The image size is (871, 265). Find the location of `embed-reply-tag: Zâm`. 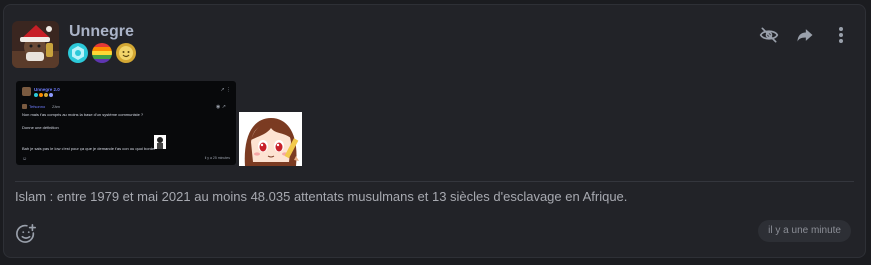

embed-reply-tag: Zâm is located at coordinates (56, 106).